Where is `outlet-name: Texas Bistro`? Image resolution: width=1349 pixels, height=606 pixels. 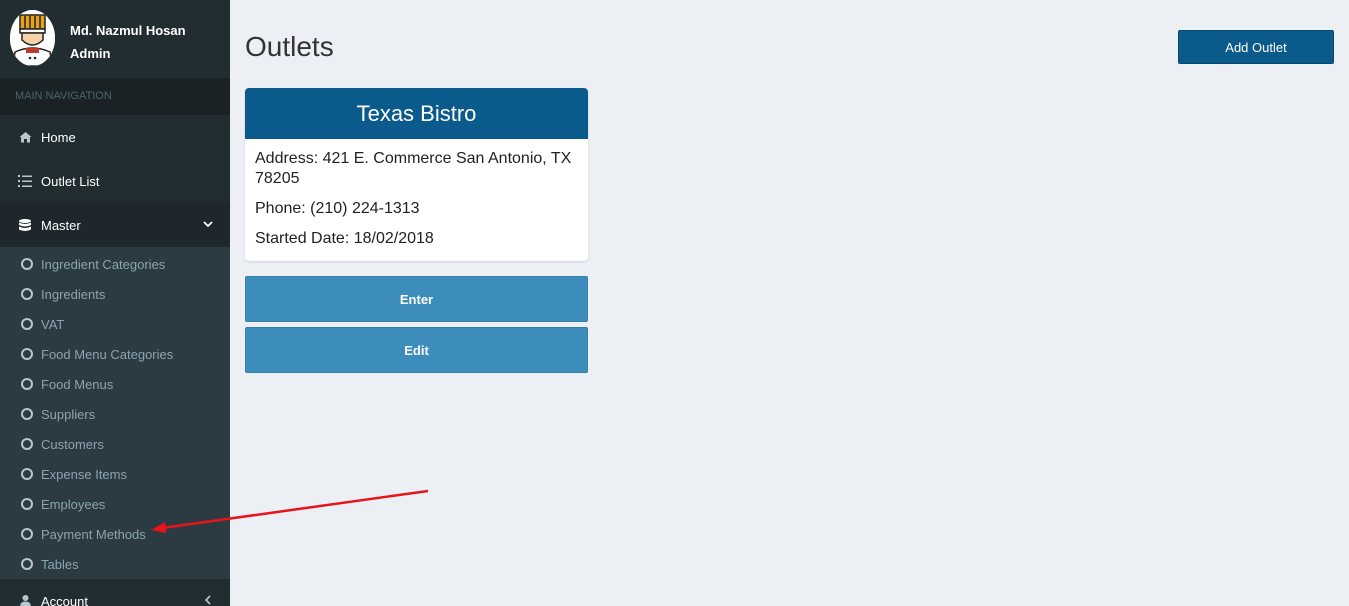 outlet-name: Texas Bistro is located at coordinates (416, 113).